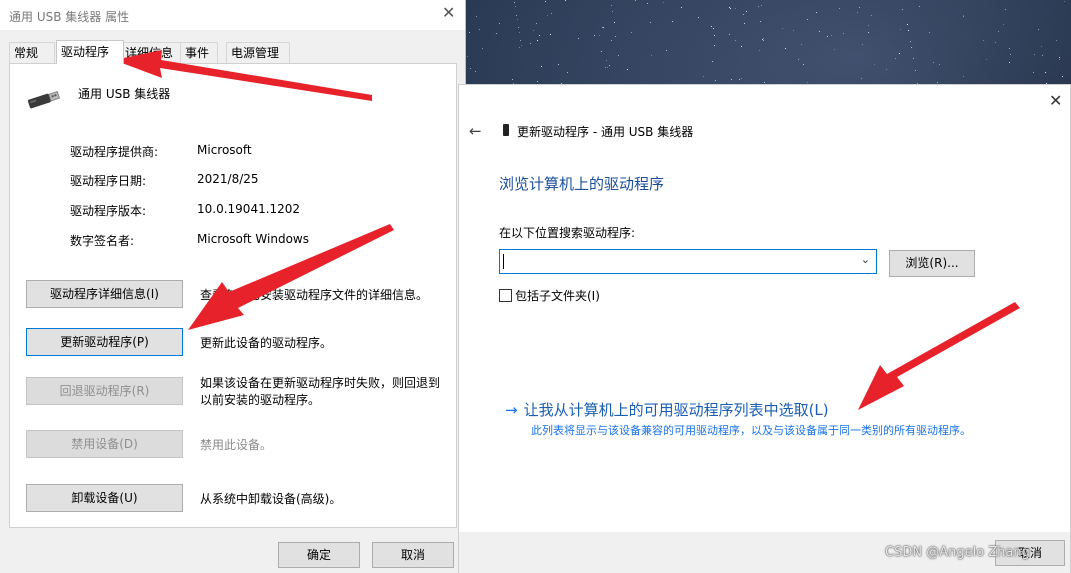  What do you see at coordinates (688, 261) in the screenshot?
I see `driver-path-combobox: ⌄` at bounding box center [688, 261].